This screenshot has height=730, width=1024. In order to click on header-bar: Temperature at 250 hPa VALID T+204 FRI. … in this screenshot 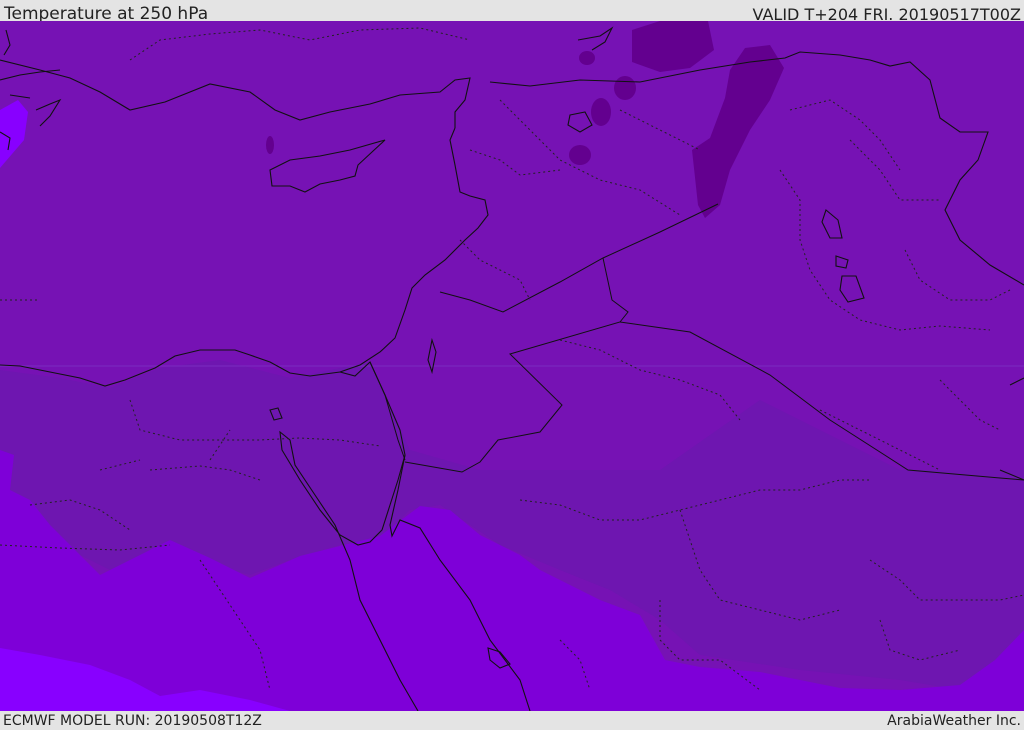, I will do `click(512, 12)`.